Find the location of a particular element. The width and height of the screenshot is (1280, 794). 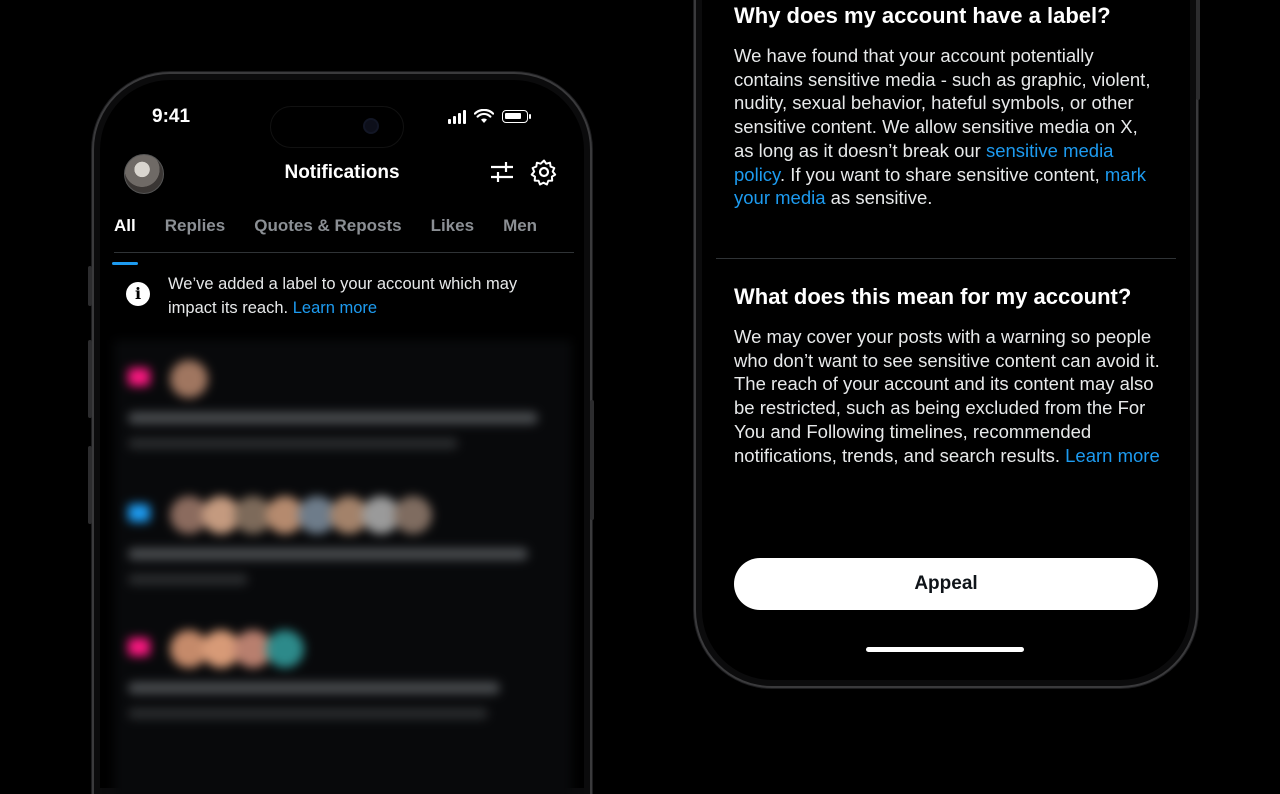

home-indicator is located at coordinates (945, 649).